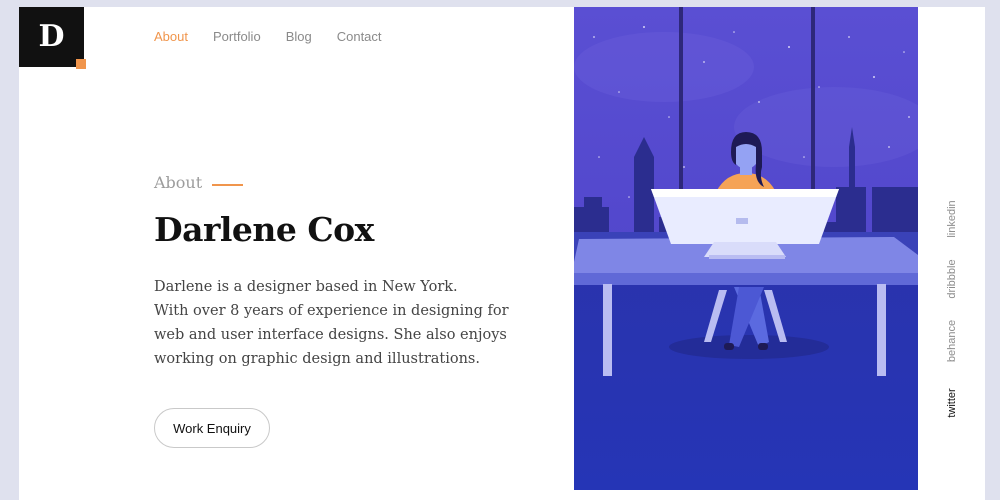 Image resolution: width=1000 pixels, height=500 pixels. What do you see at coordinates (952, 278) in the screenshot?
I see `social-link-dribbble: dribbble` at bounding box center [952, 278].